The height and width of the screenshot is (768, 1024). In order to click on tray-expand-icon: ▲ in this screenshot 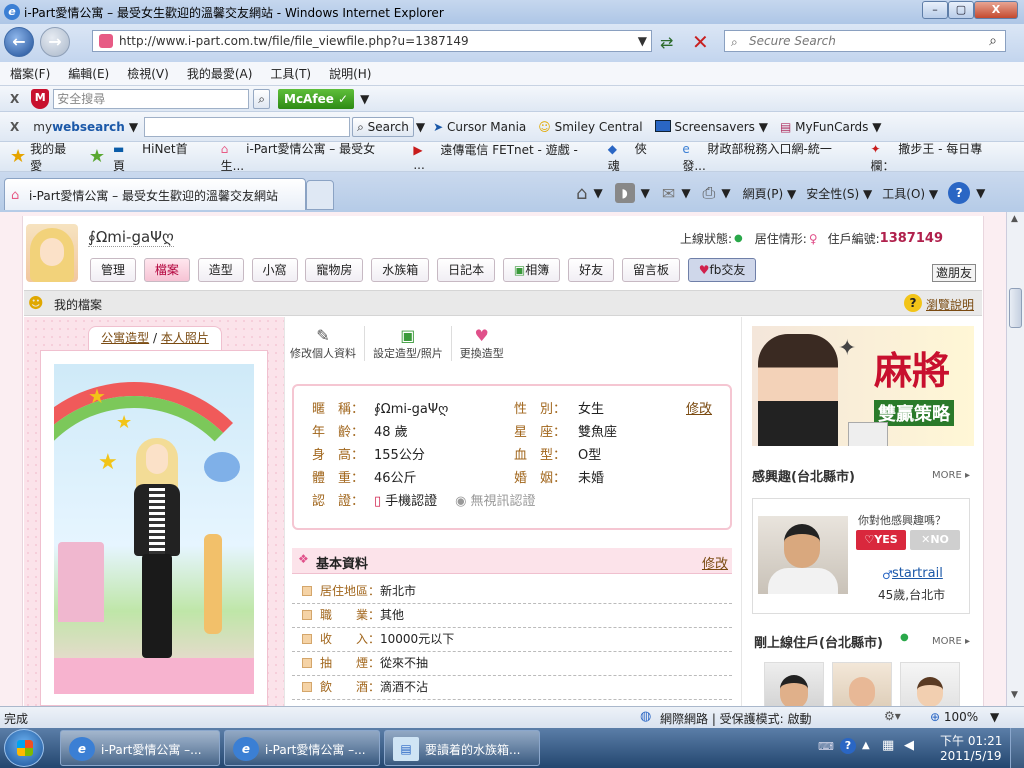, I will do `click(866, 745)`.